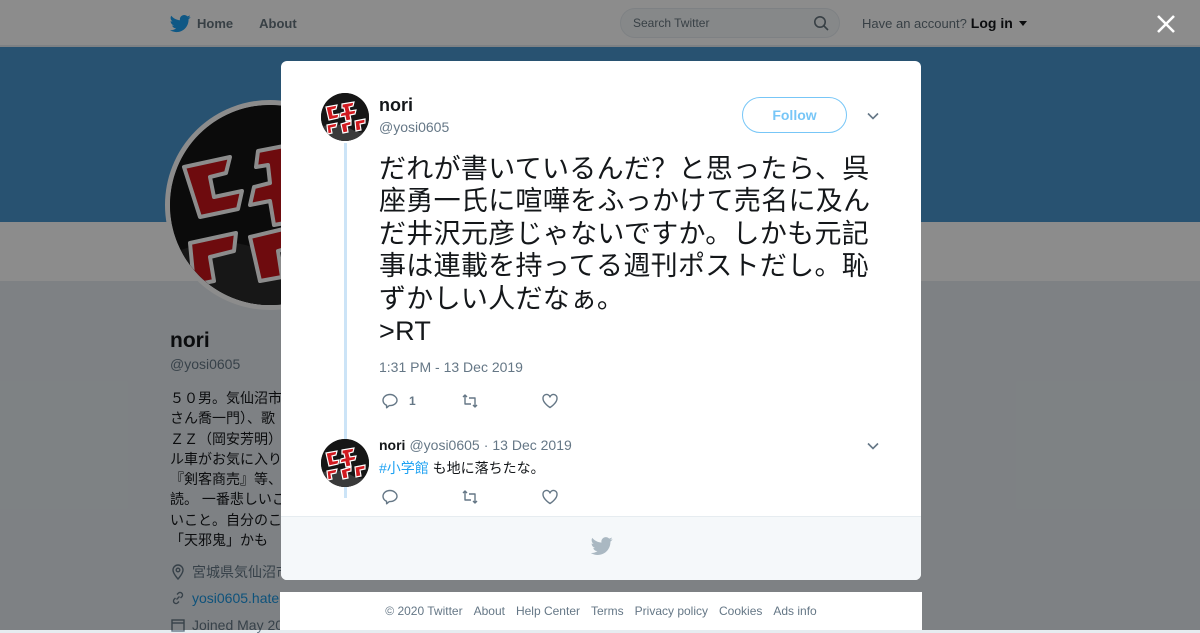 The width and height of the screenshot is (1200, 633). Describe the element at coordinates (740, 611) in the screenshot. I see `footer-link-cookies: Cookies` at that location.